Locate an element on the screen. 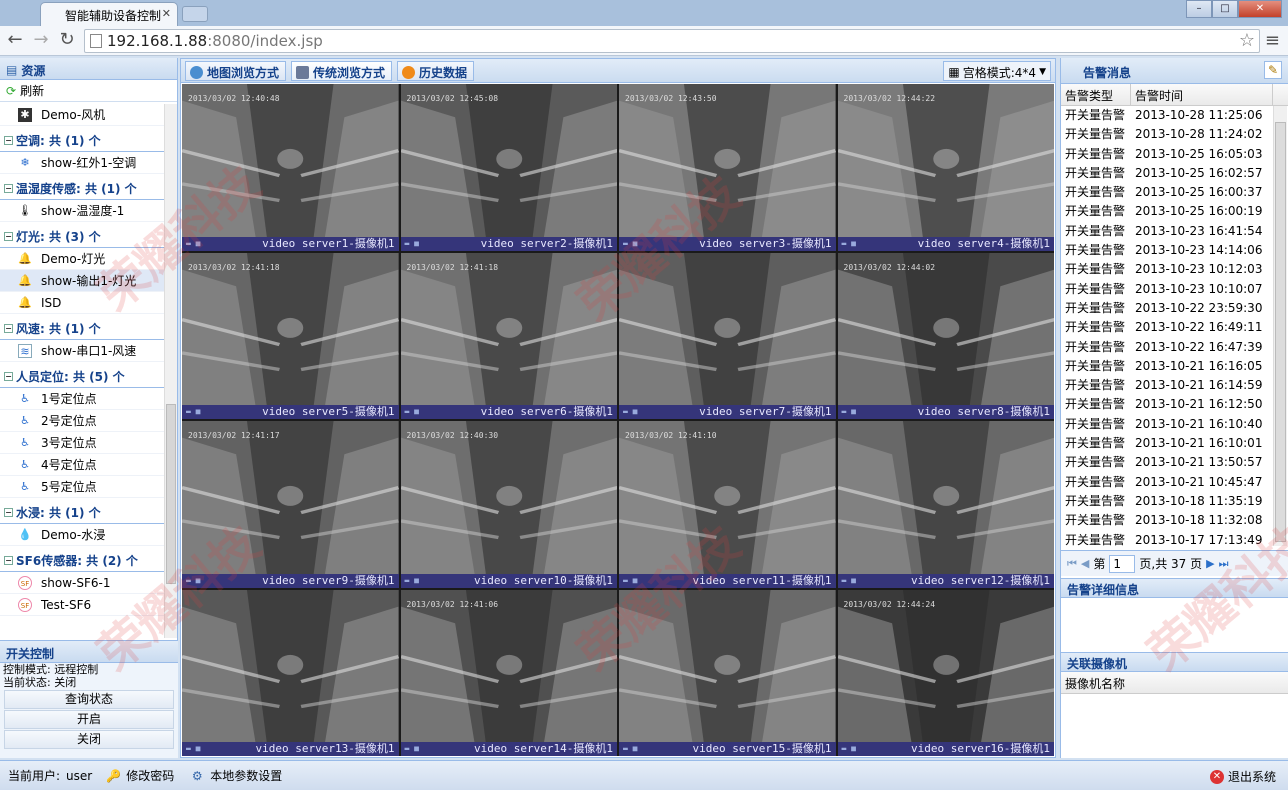 The height and width of the screenshot is (790, 1288). alarm-row: 开关量告警 2013-10-17 17:13:49 is located at coordinates (1167, 538).